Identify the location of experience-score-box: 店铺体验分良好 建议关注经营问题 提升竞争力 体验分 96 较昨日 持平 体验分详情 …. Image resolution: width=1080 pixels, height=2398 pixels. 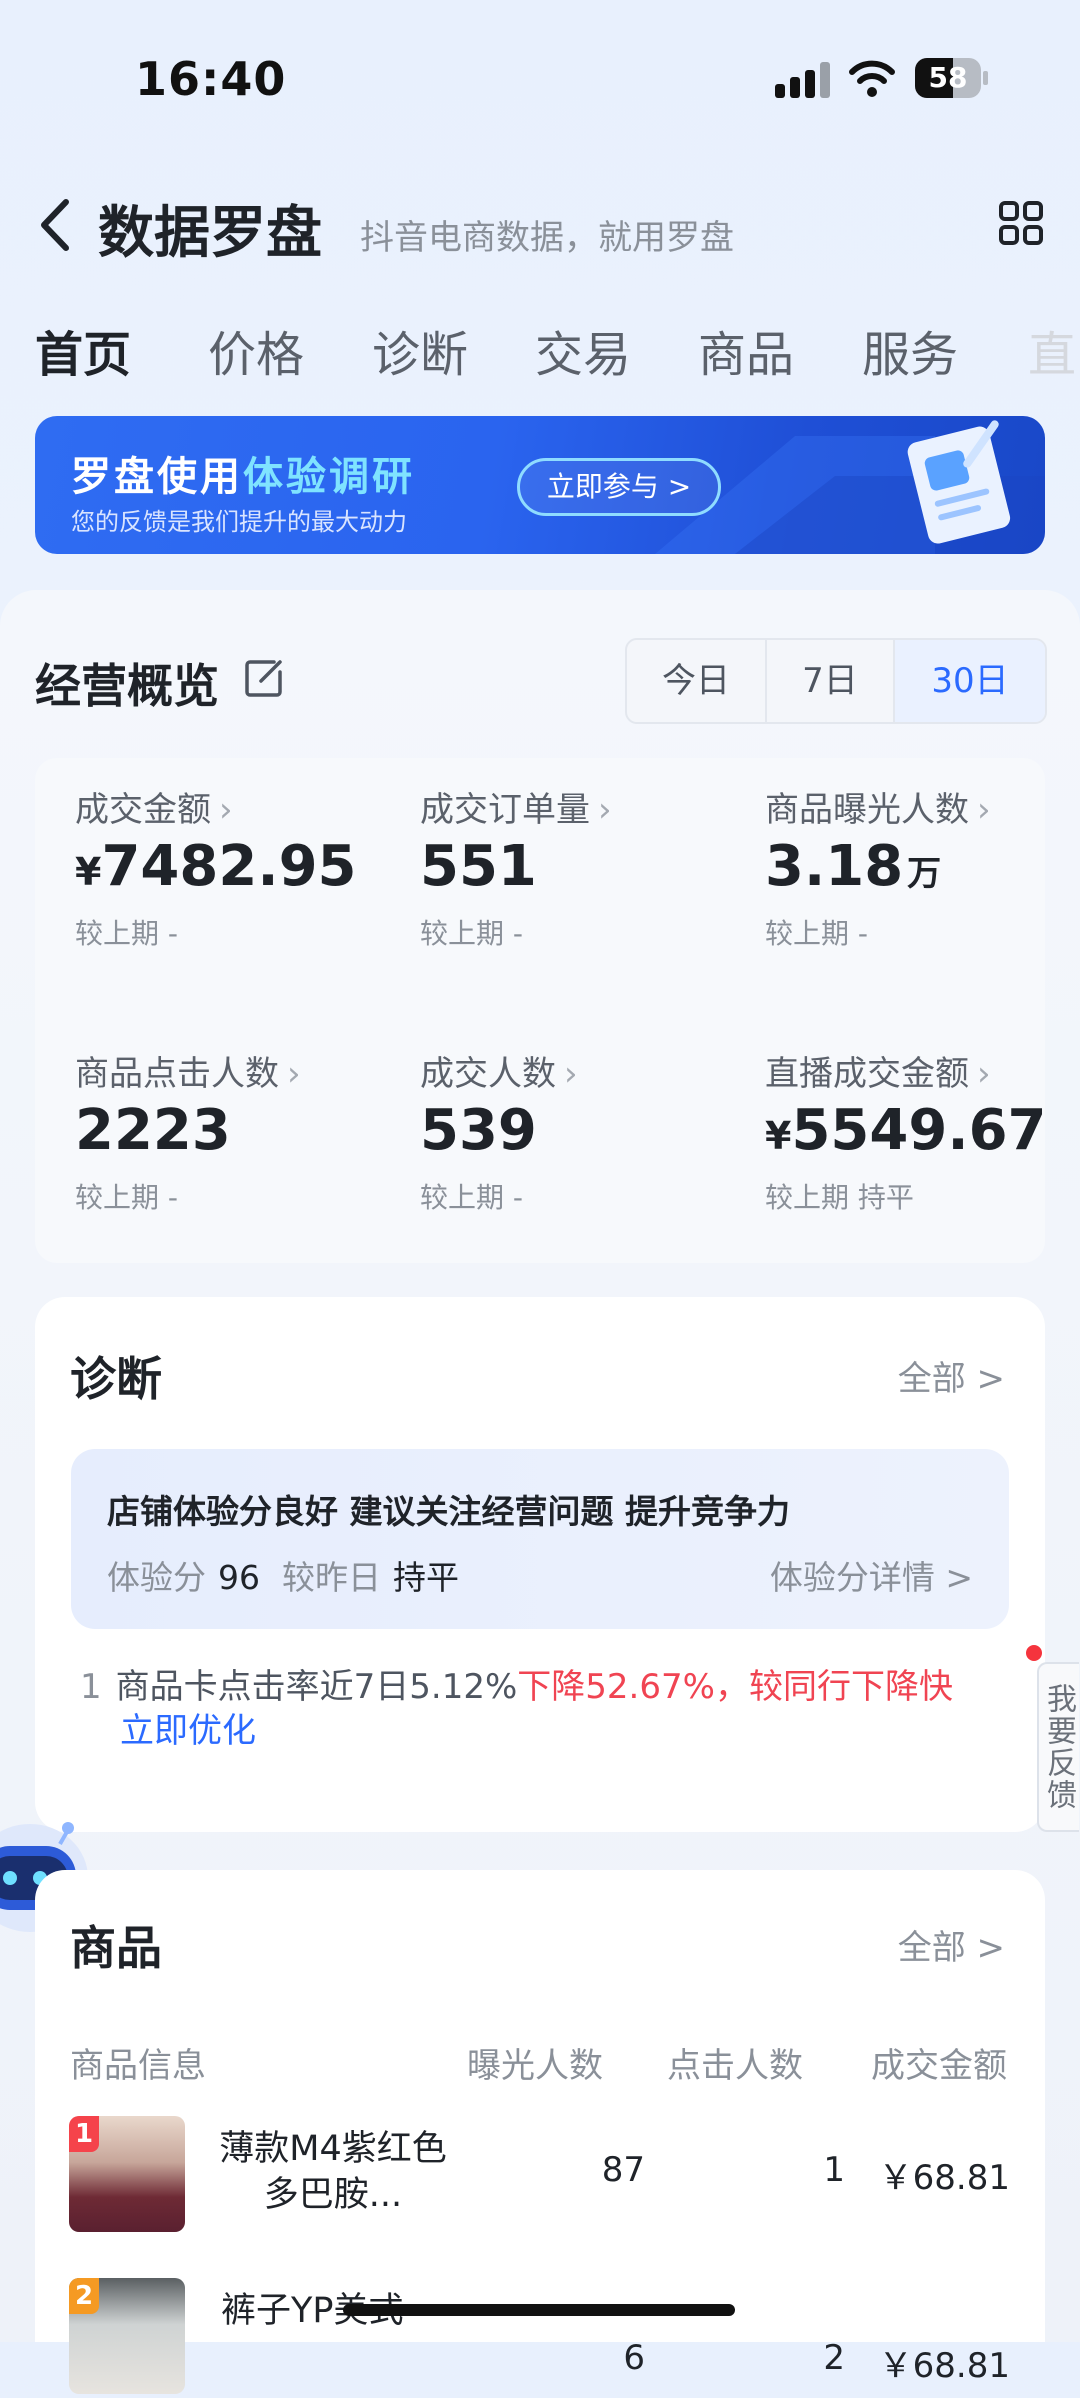
(540, 1539).